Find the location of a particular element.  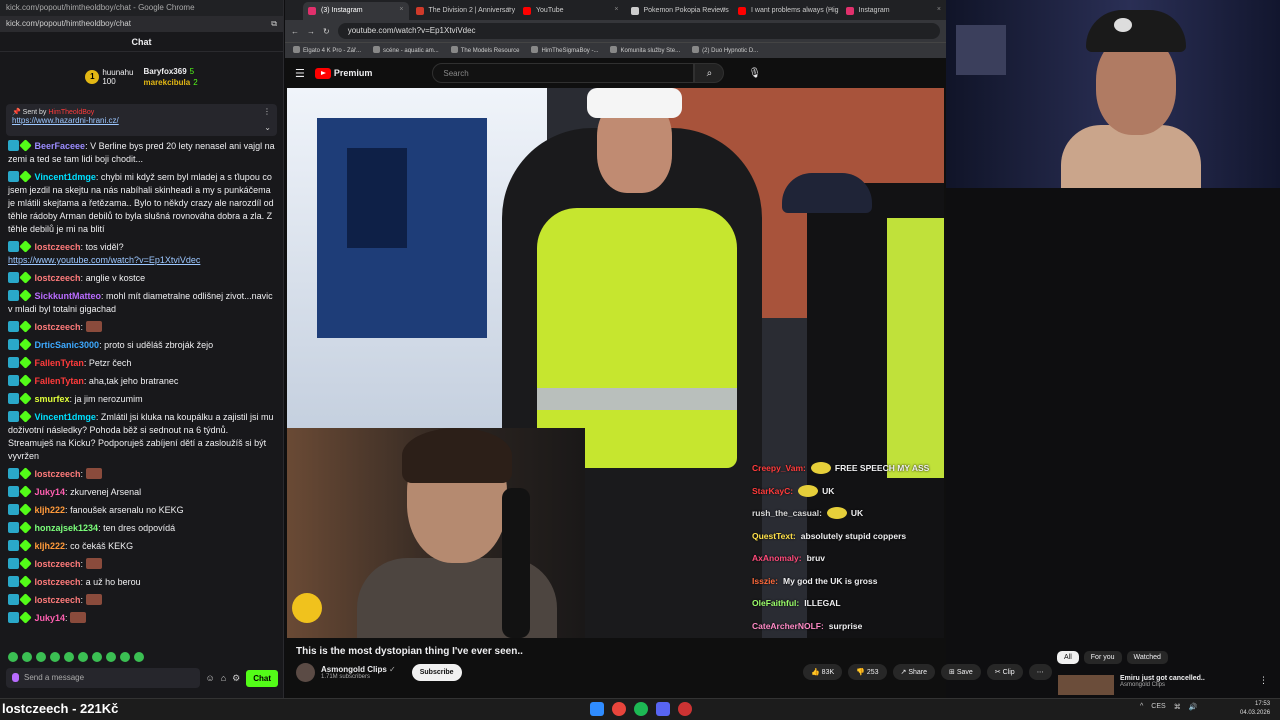

filter-chip: Watched is located at coordinates (1147, 657).